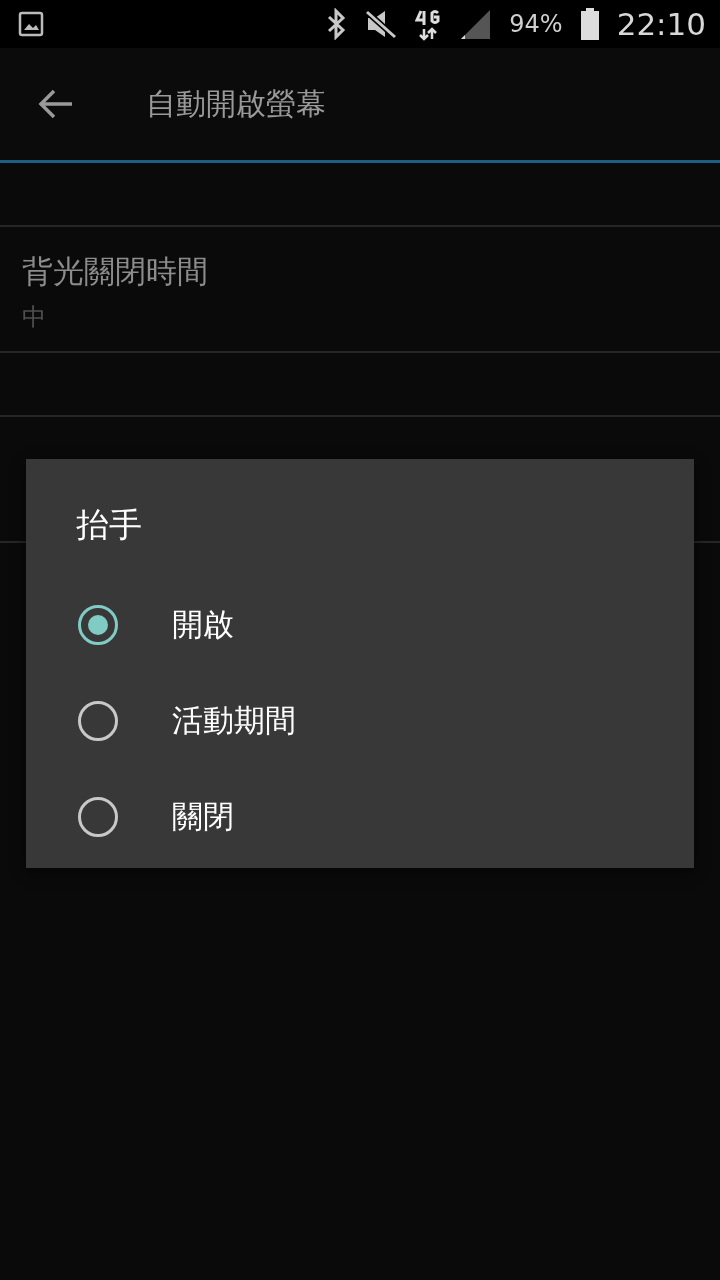  I want to click on settings-item: 背光關閉時間 中, so click(360, 290).